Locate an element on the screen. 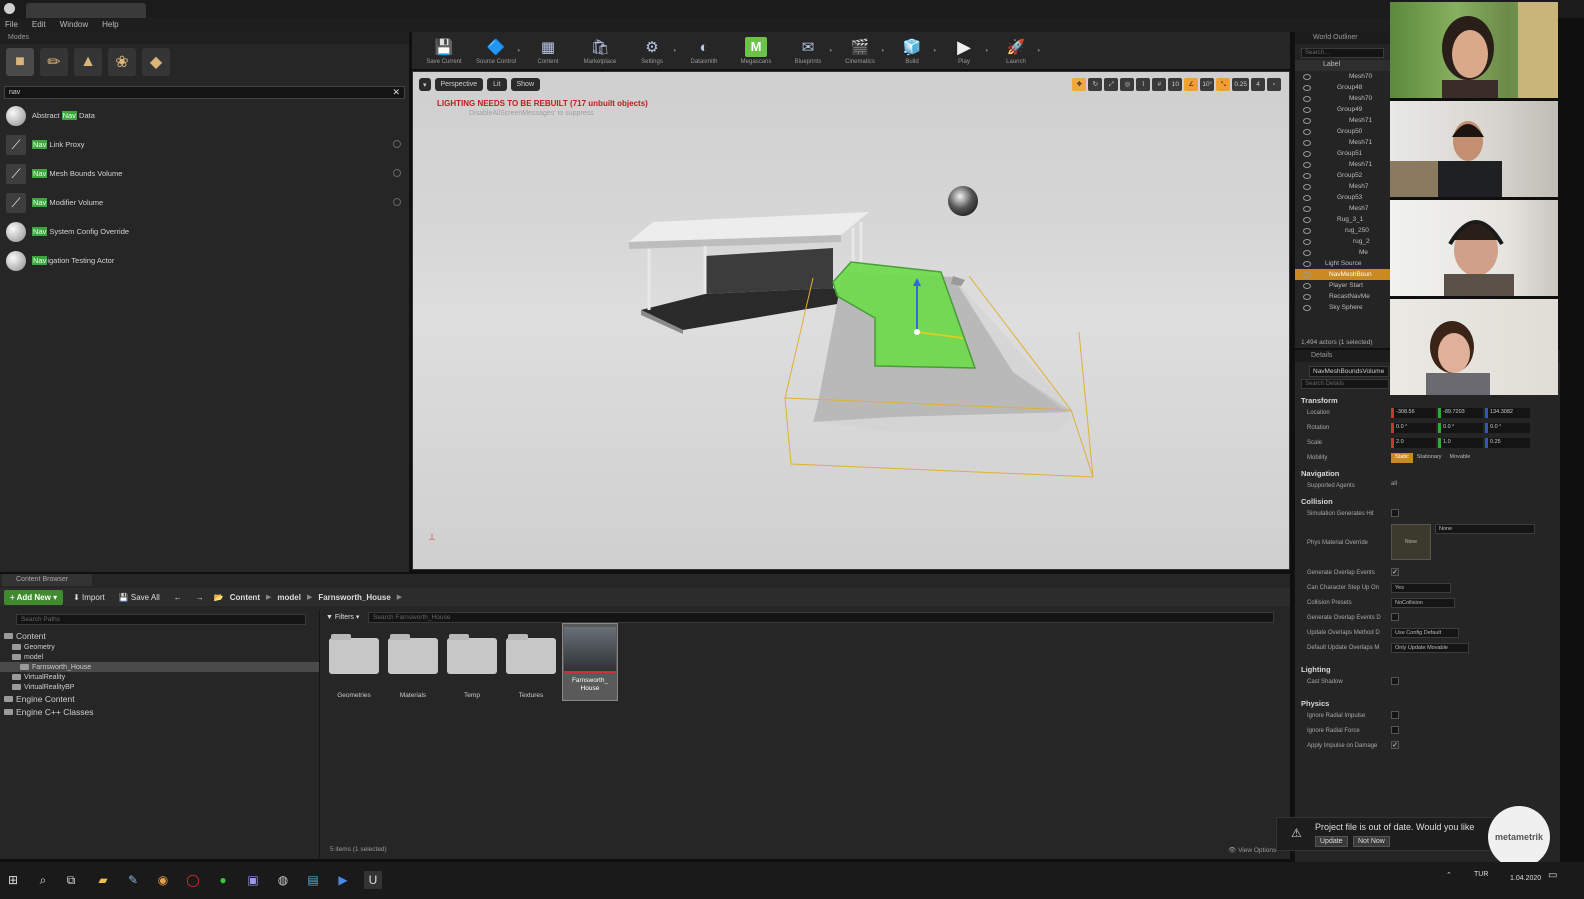  blueprints-button: ✉ Blueprints ▾ is located at coordinates (808, 51).